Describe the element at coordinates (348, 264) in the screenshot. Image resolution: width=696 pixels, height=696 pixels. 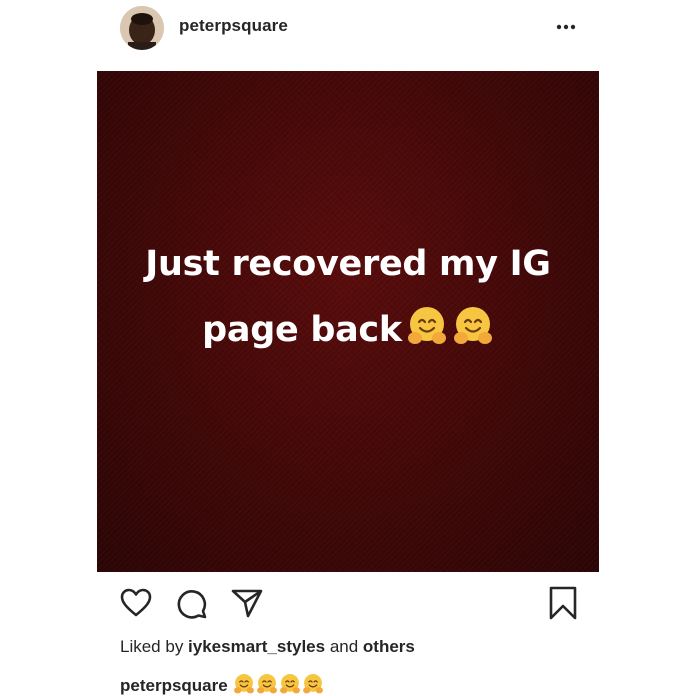
I see `post-text-line-1: Just recovered my IG` at that location.